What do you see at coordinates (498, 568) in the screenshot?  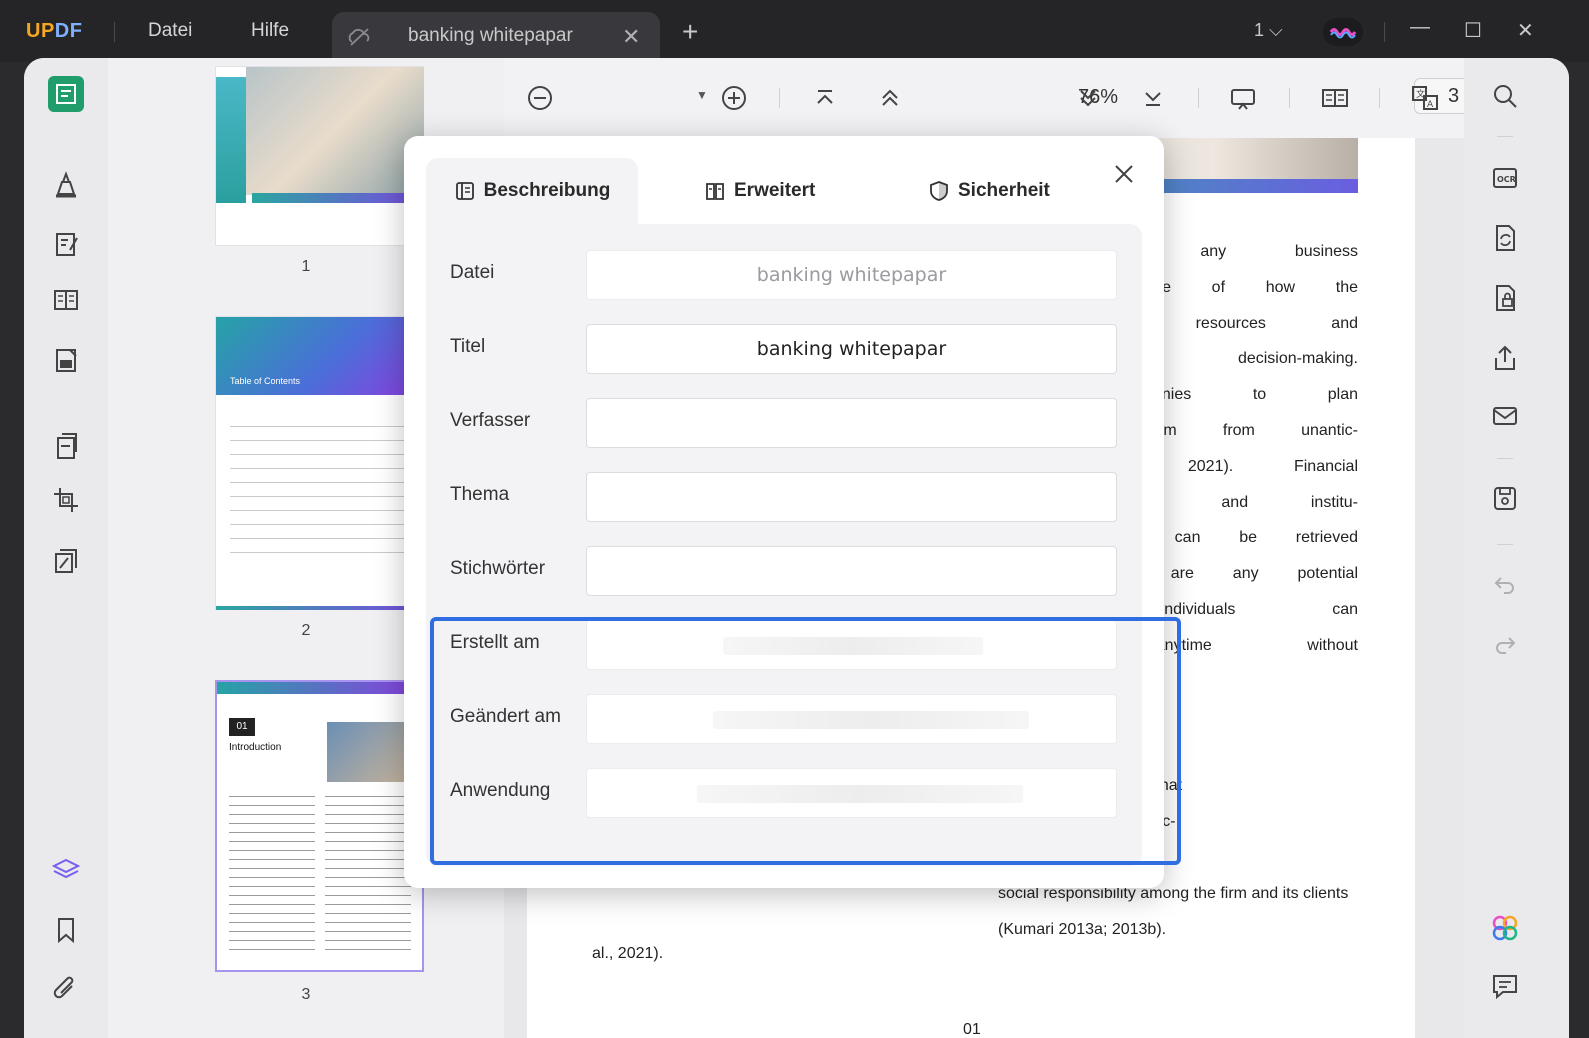 I see `field-label: Stichwörter` at bounding box center [498, 568].